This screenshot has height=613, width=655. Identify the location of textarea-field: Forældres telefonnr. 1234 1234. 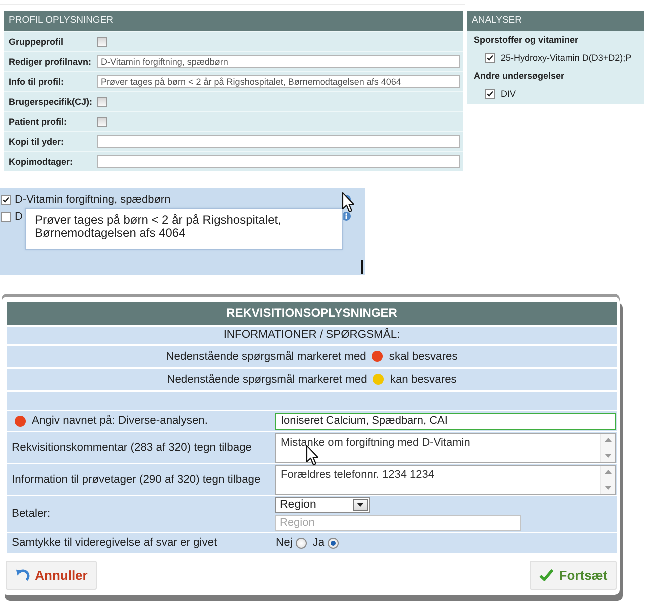
(445, 479).